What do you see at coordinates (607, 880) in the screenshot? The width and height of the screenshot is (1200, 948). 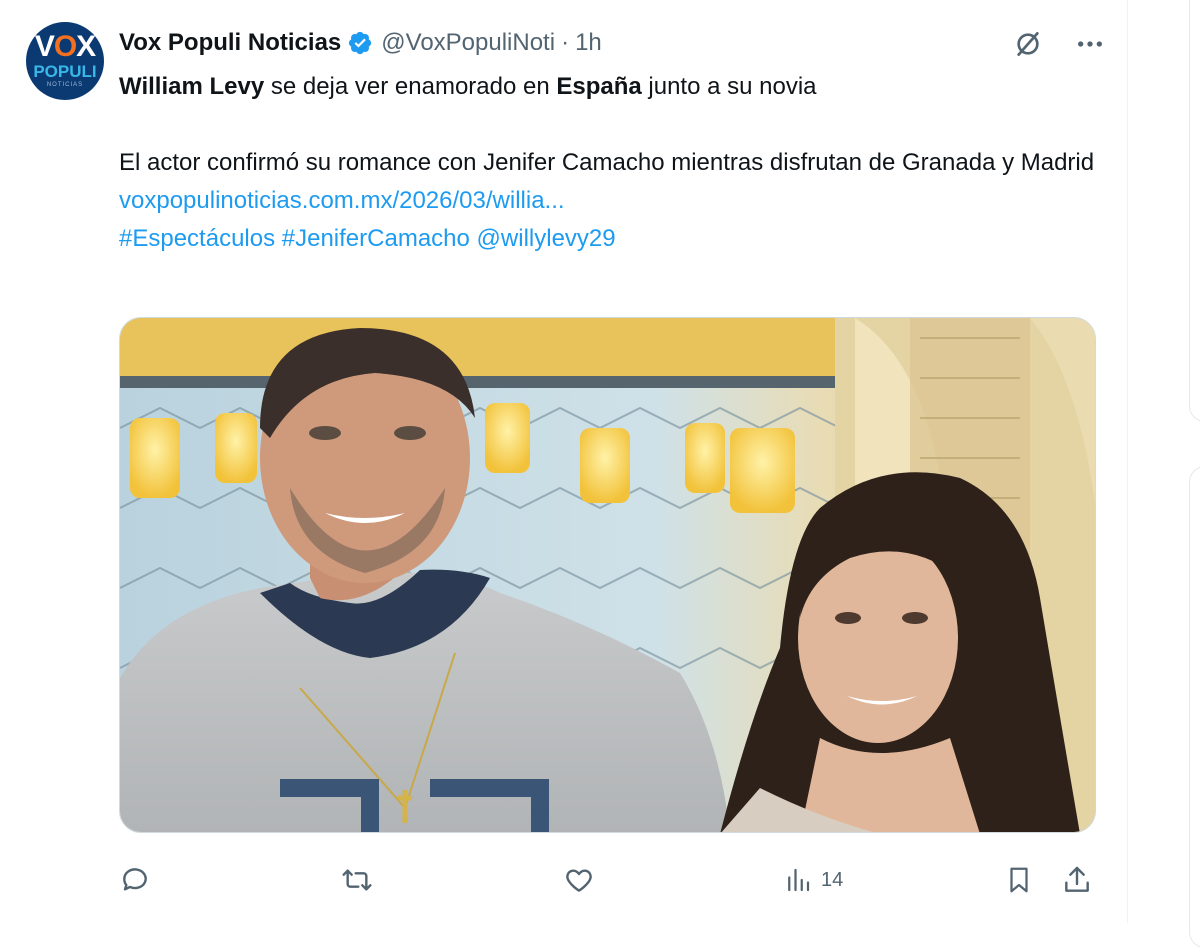 I see `tweet-actions-bar: 14` at bounding box center [607, 880].